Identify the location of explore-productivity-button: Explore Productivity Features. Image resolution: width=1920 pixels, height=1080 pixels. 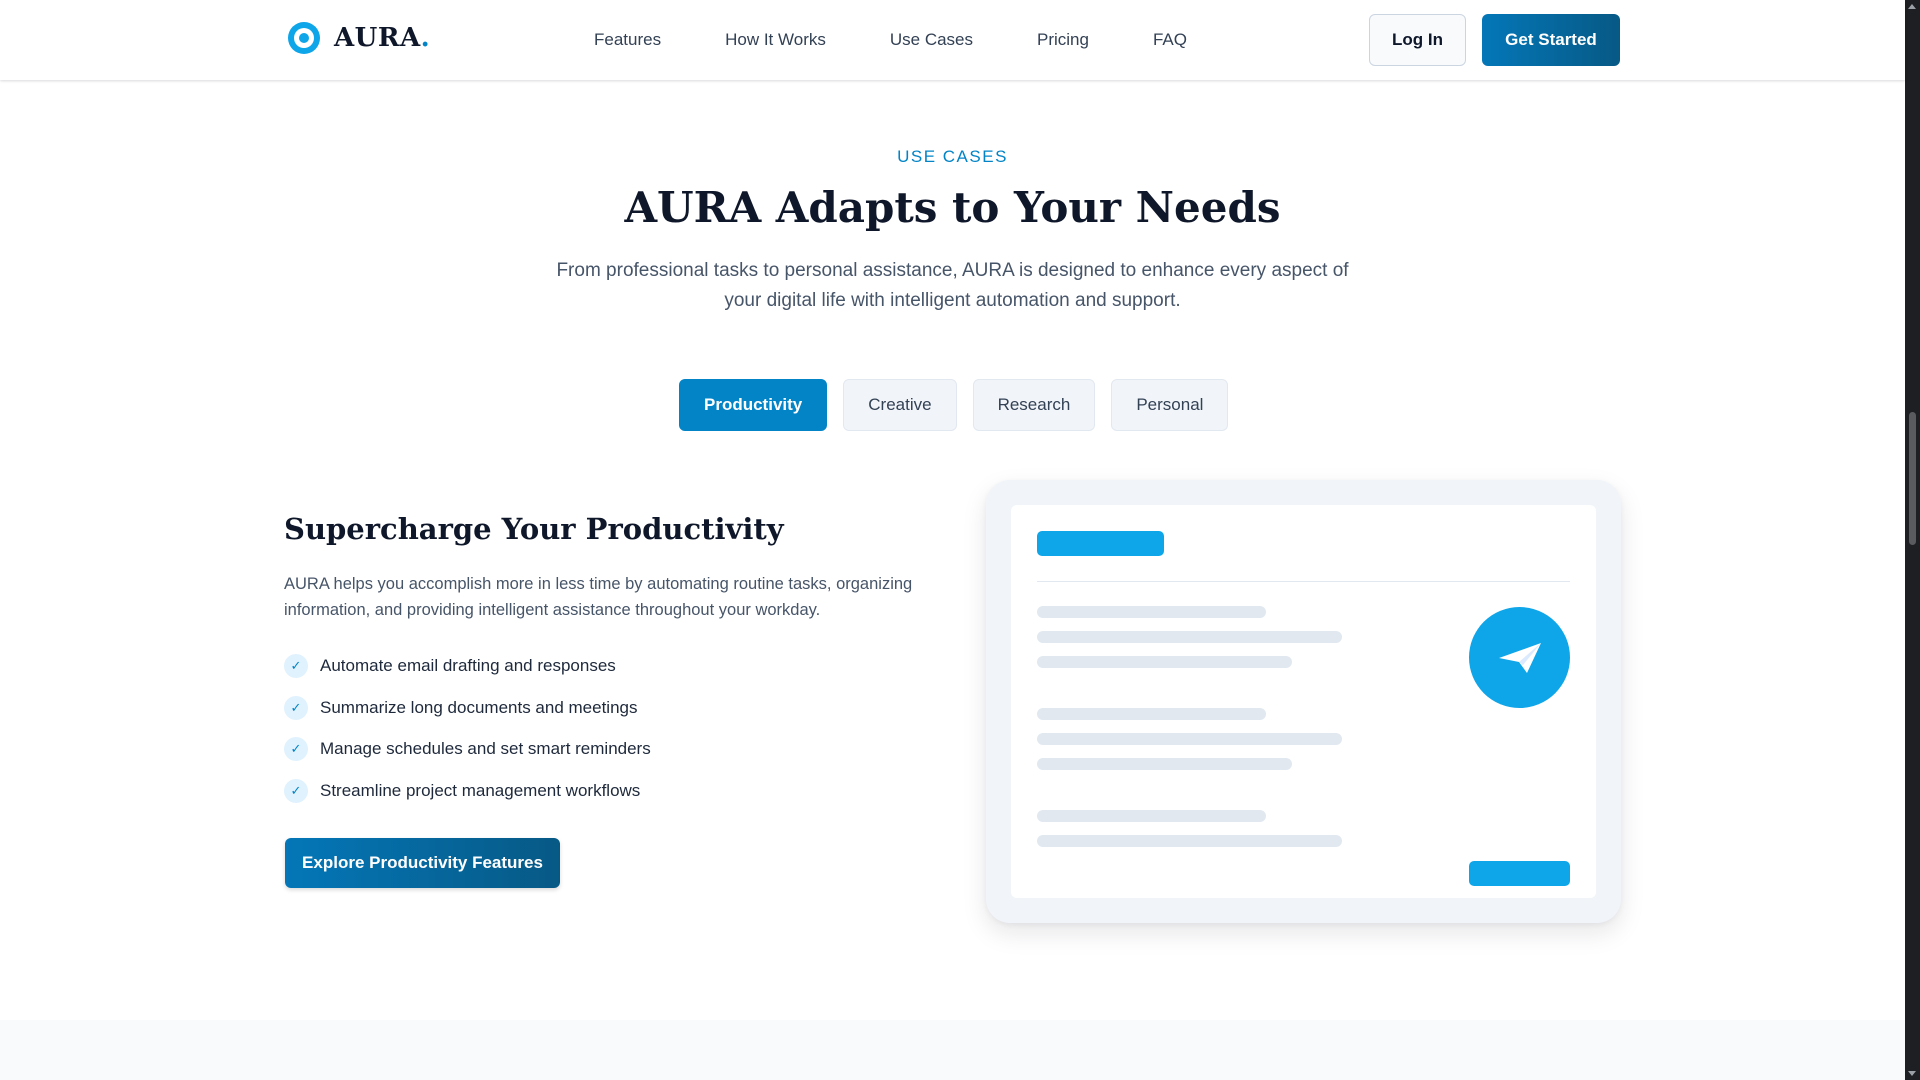
(422, 863).